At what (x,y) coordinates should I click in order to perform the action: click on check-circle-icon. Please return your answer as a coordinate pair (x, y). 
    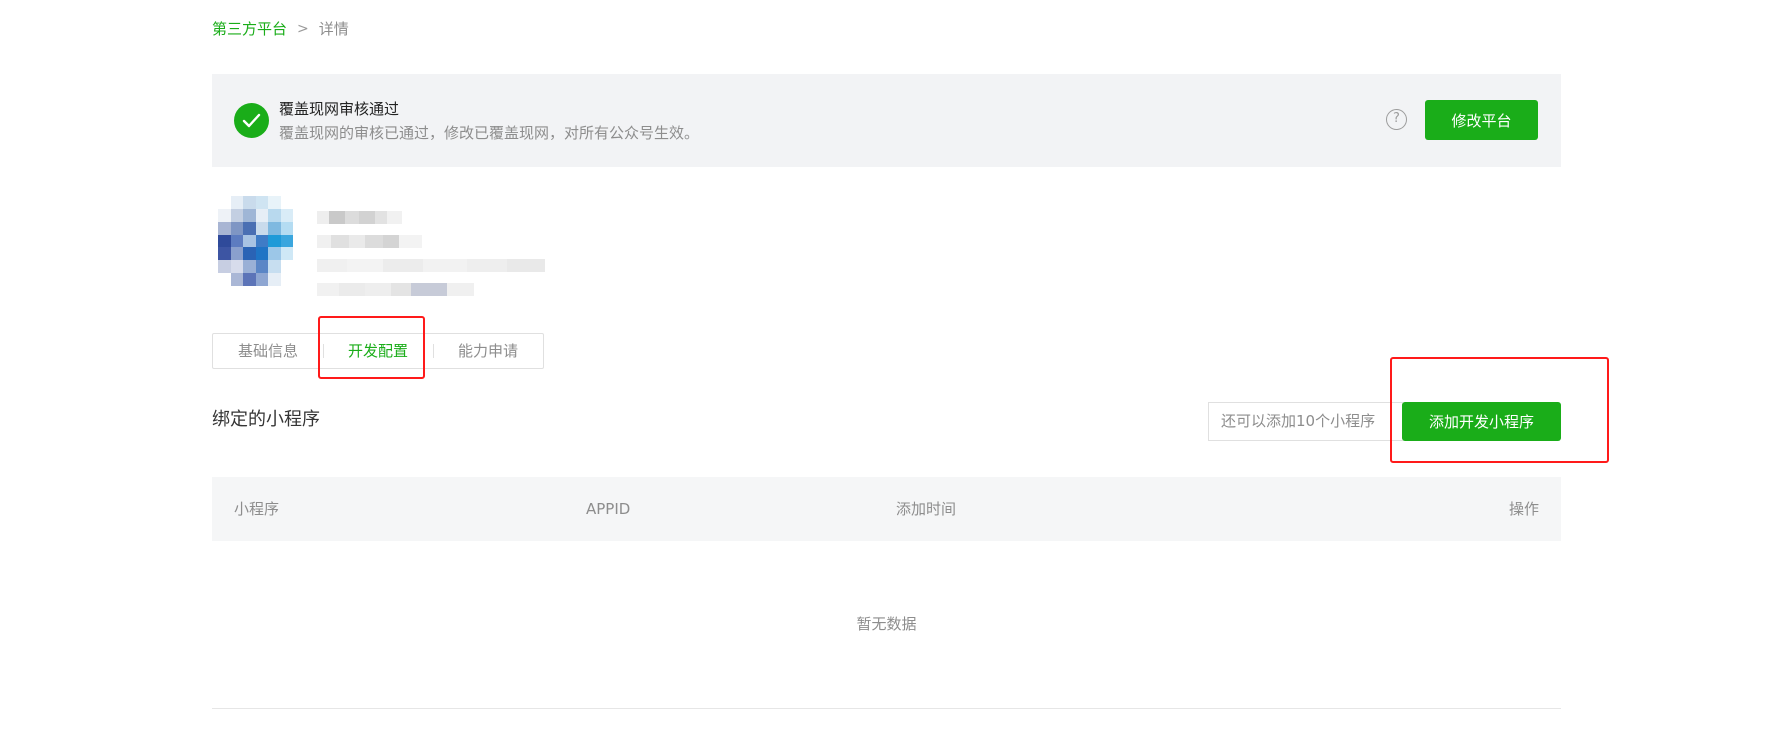
    Looking at the image, I should click on (251, 120).